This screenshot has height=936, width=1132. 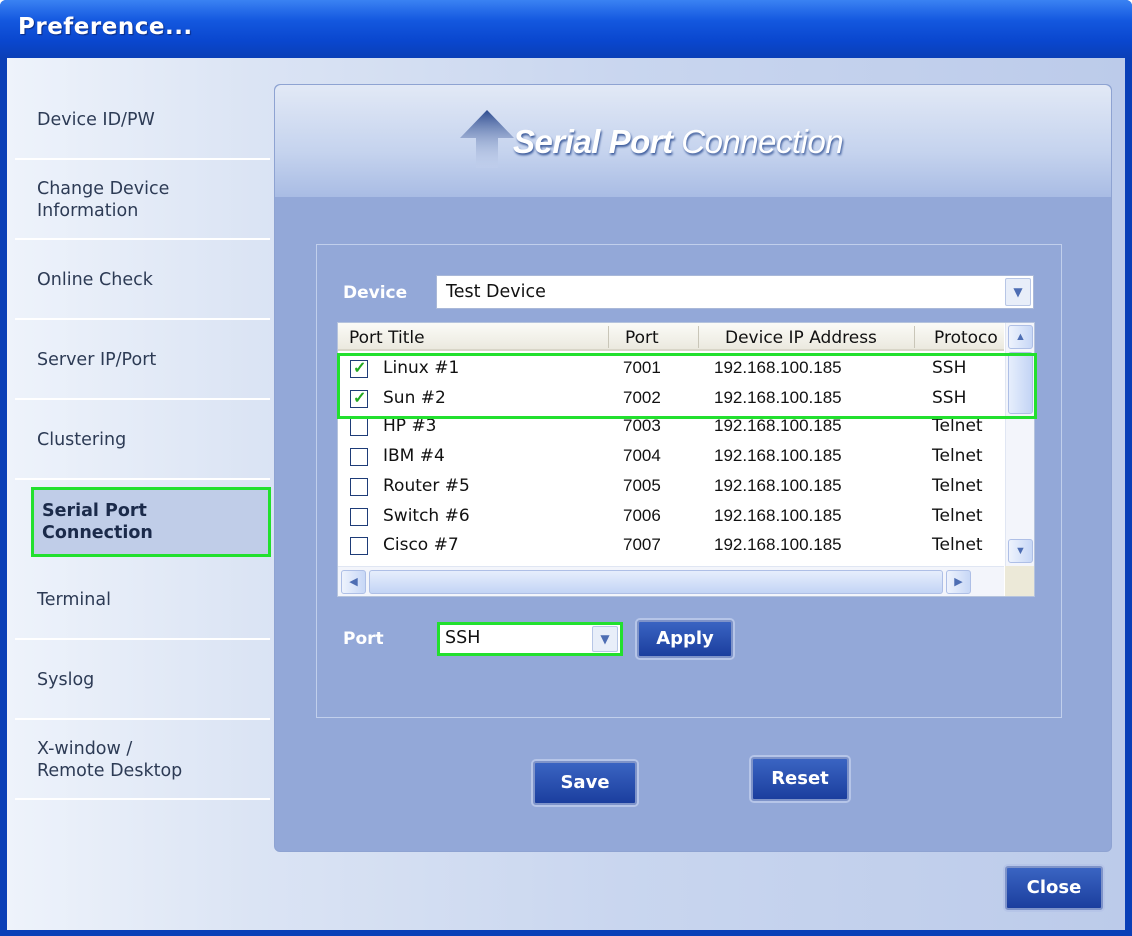 I want to click on table-row: Cisco #7 7007 192.168.100.185 Telnet, so click(x=671, y=546).